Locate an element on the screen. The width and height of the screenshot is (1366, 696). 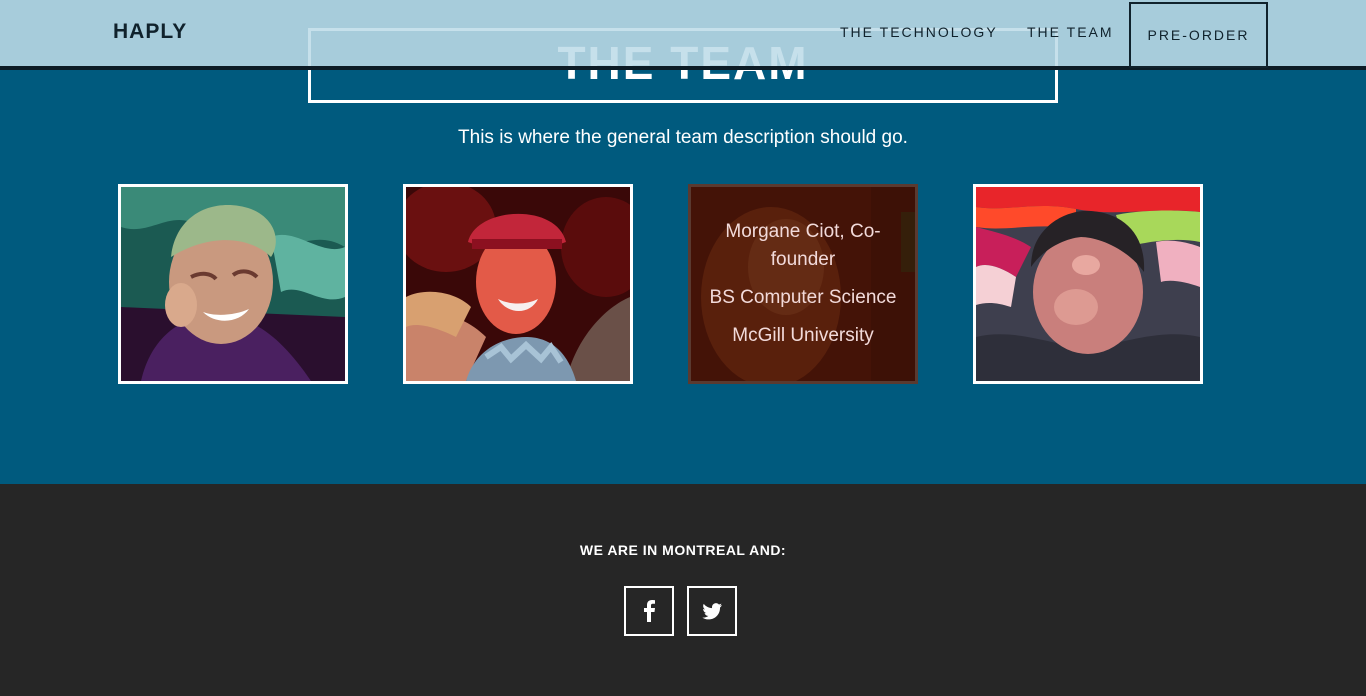
team-member-name: Morgane Ciot, Co-founder is located at coordinates (803, 245).